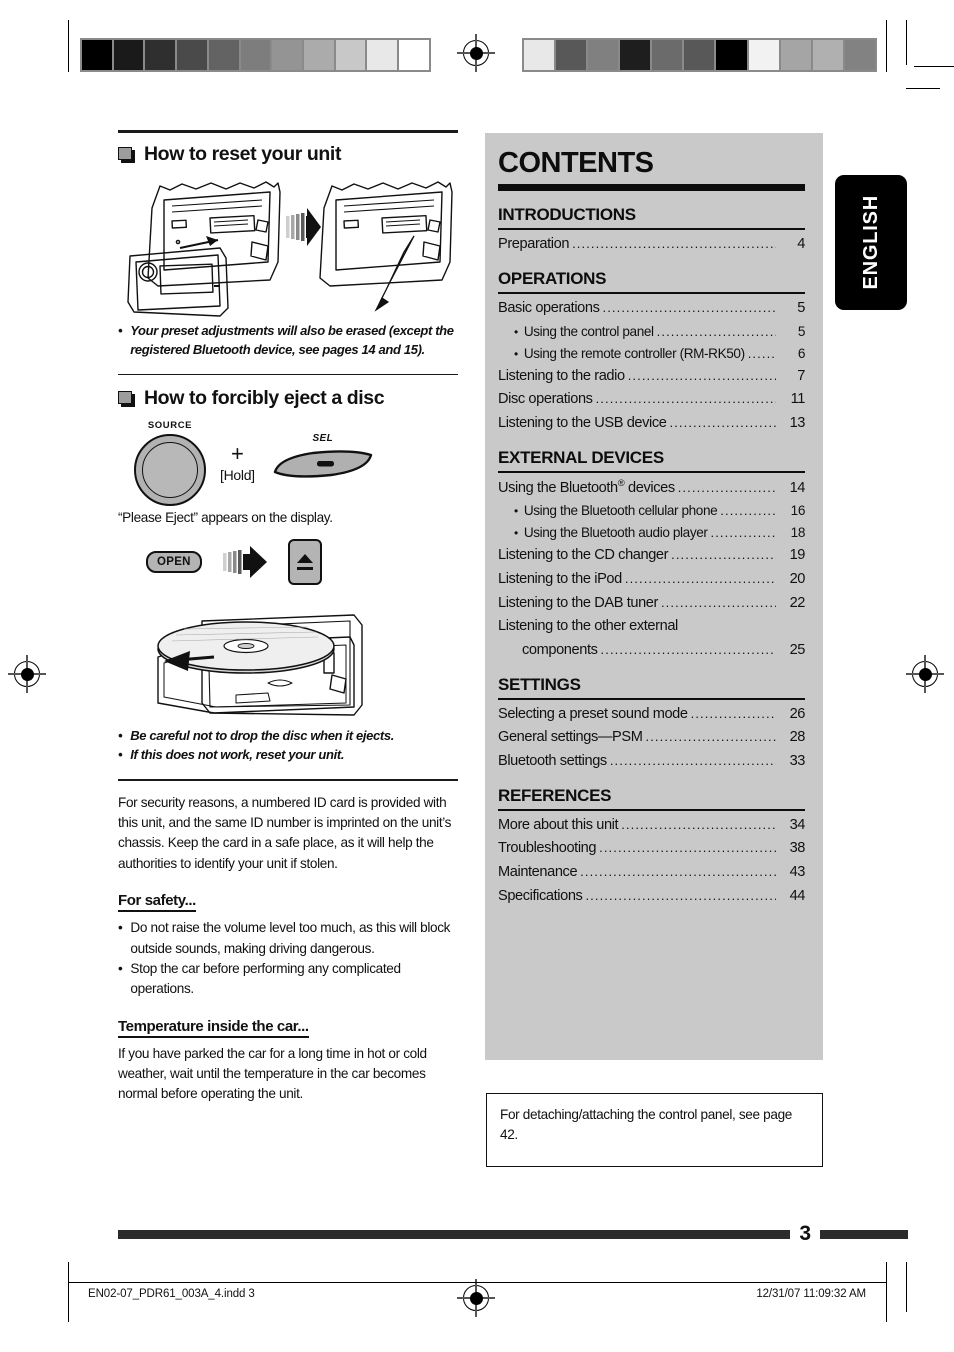 This screenshot has width=954, height=1352. What do you see at coordinates (797, 895) in the screenshot?
I see `toc-entry-page: 44` at bounding box center [797, 895].